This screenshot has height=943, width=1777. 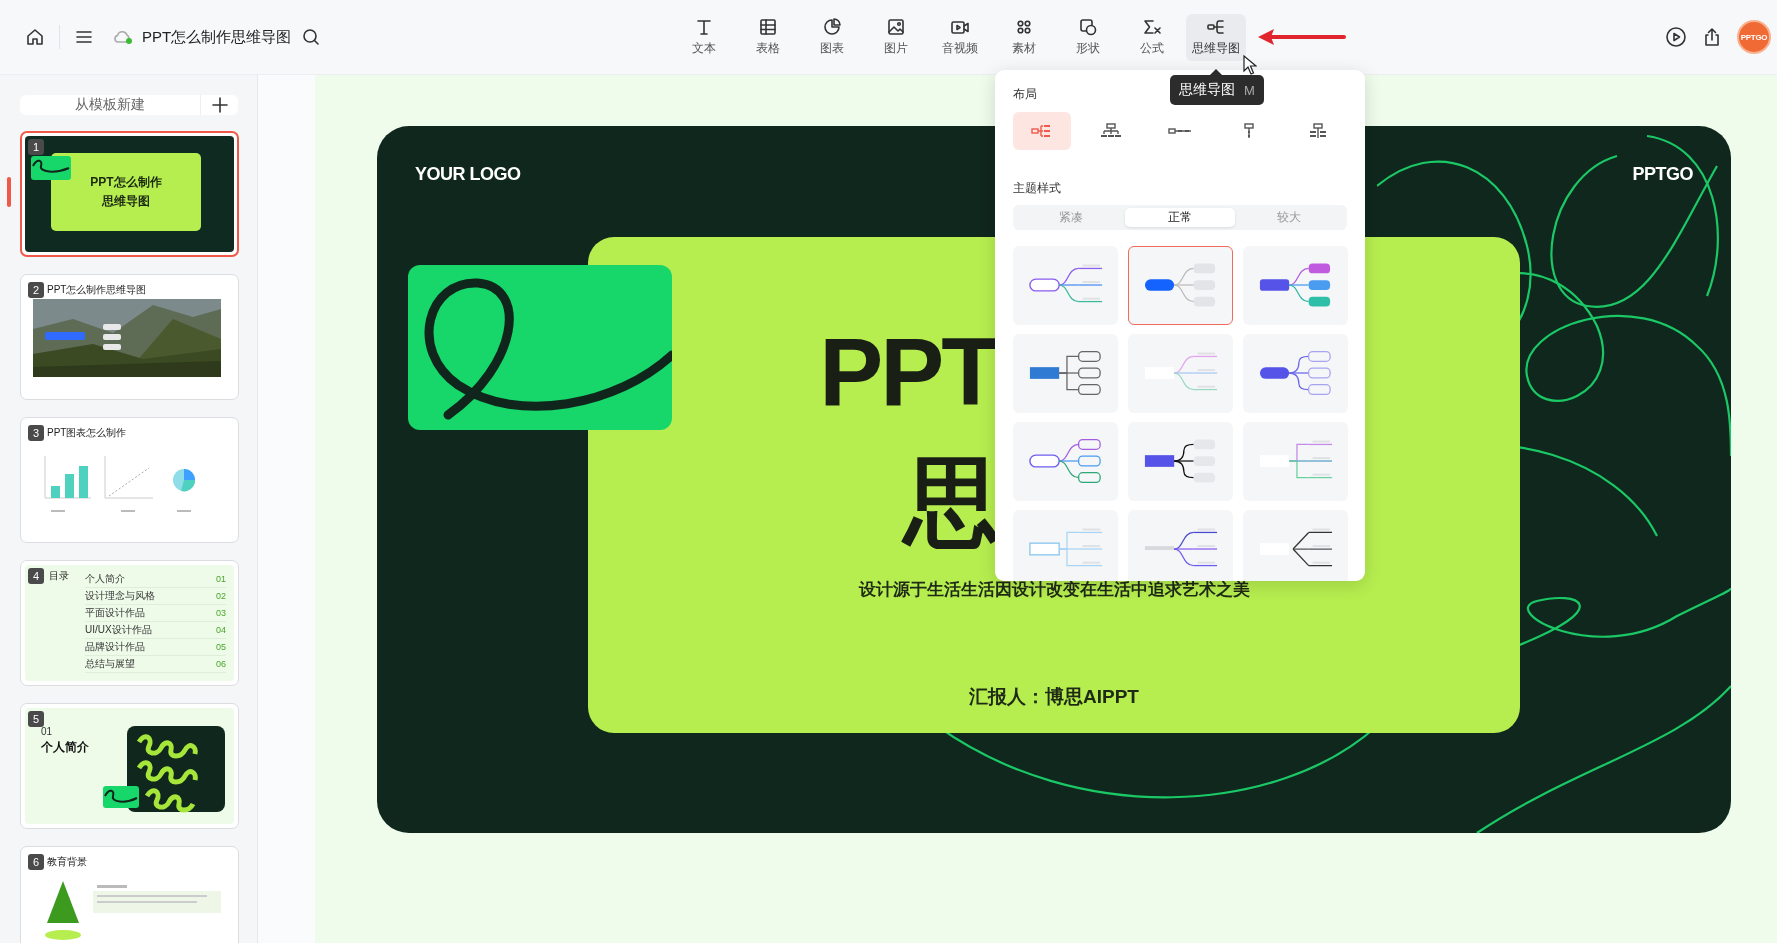 What do you see at coordinates (129, 337) in the screenshot?
I see `slide-thumbnail: 2 PPT怎么制作思维导图` at bounding box center [129, 337].